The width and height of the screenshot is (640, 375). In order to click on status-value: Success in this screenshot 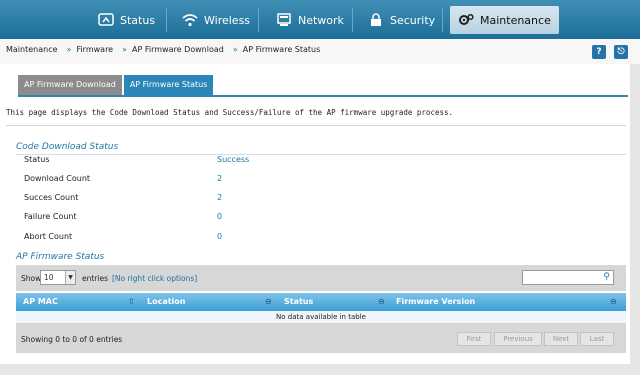, I will do `click(233, 159)`.